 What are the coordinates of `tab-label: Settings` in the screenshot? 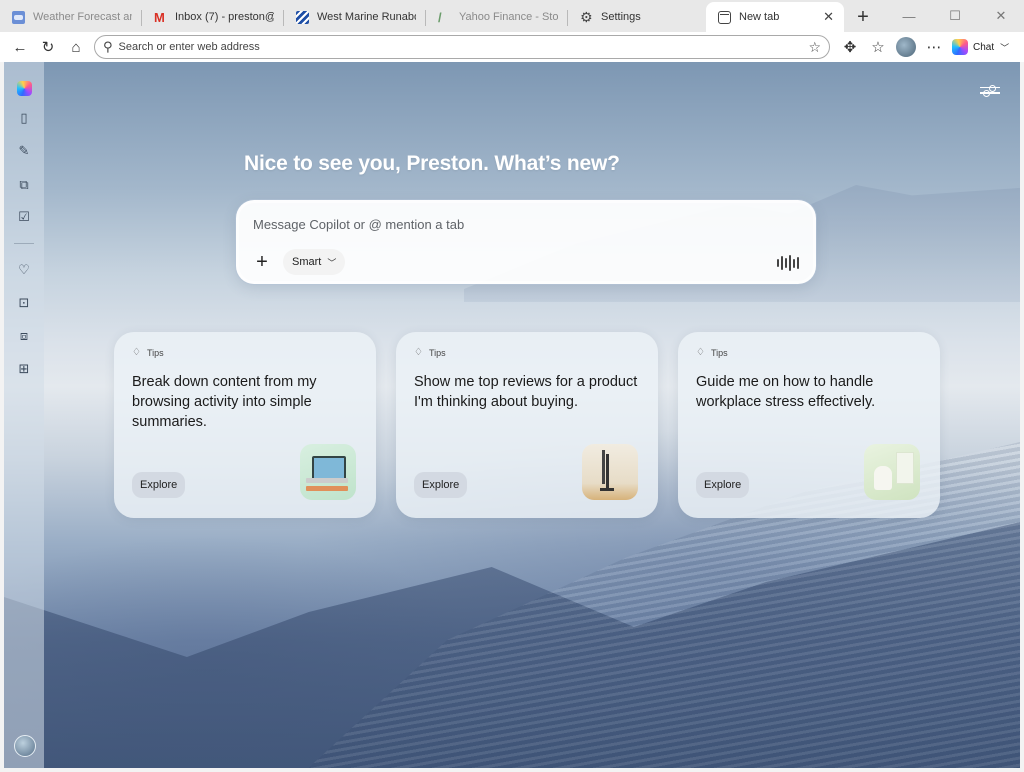 It's located at (621, 17).